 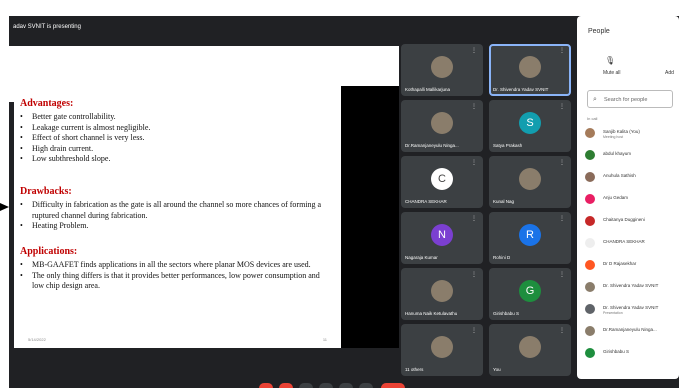 I want to click on participant-tile: N ⋮ Nagaraja Kumar, so click(x=442, y=238).